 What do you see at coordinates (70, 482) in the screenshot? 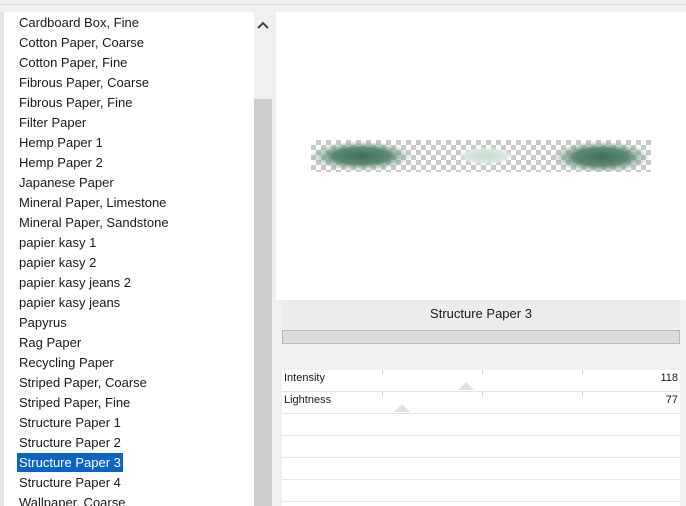
I see `list-item: Structure Paper 4` at bounding box center [70, 482].